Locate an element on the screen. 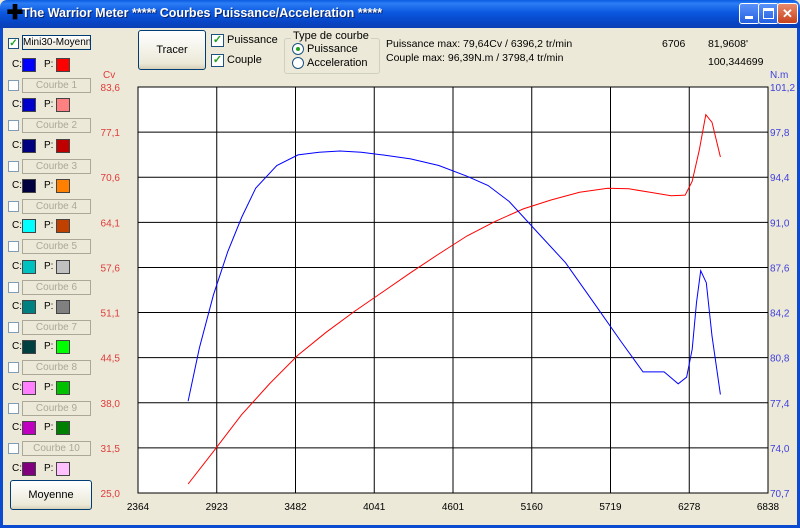 The width and height of the screenshot is (800, 528). right-tick-label: 84,2 is located at coordinates (780, 314).